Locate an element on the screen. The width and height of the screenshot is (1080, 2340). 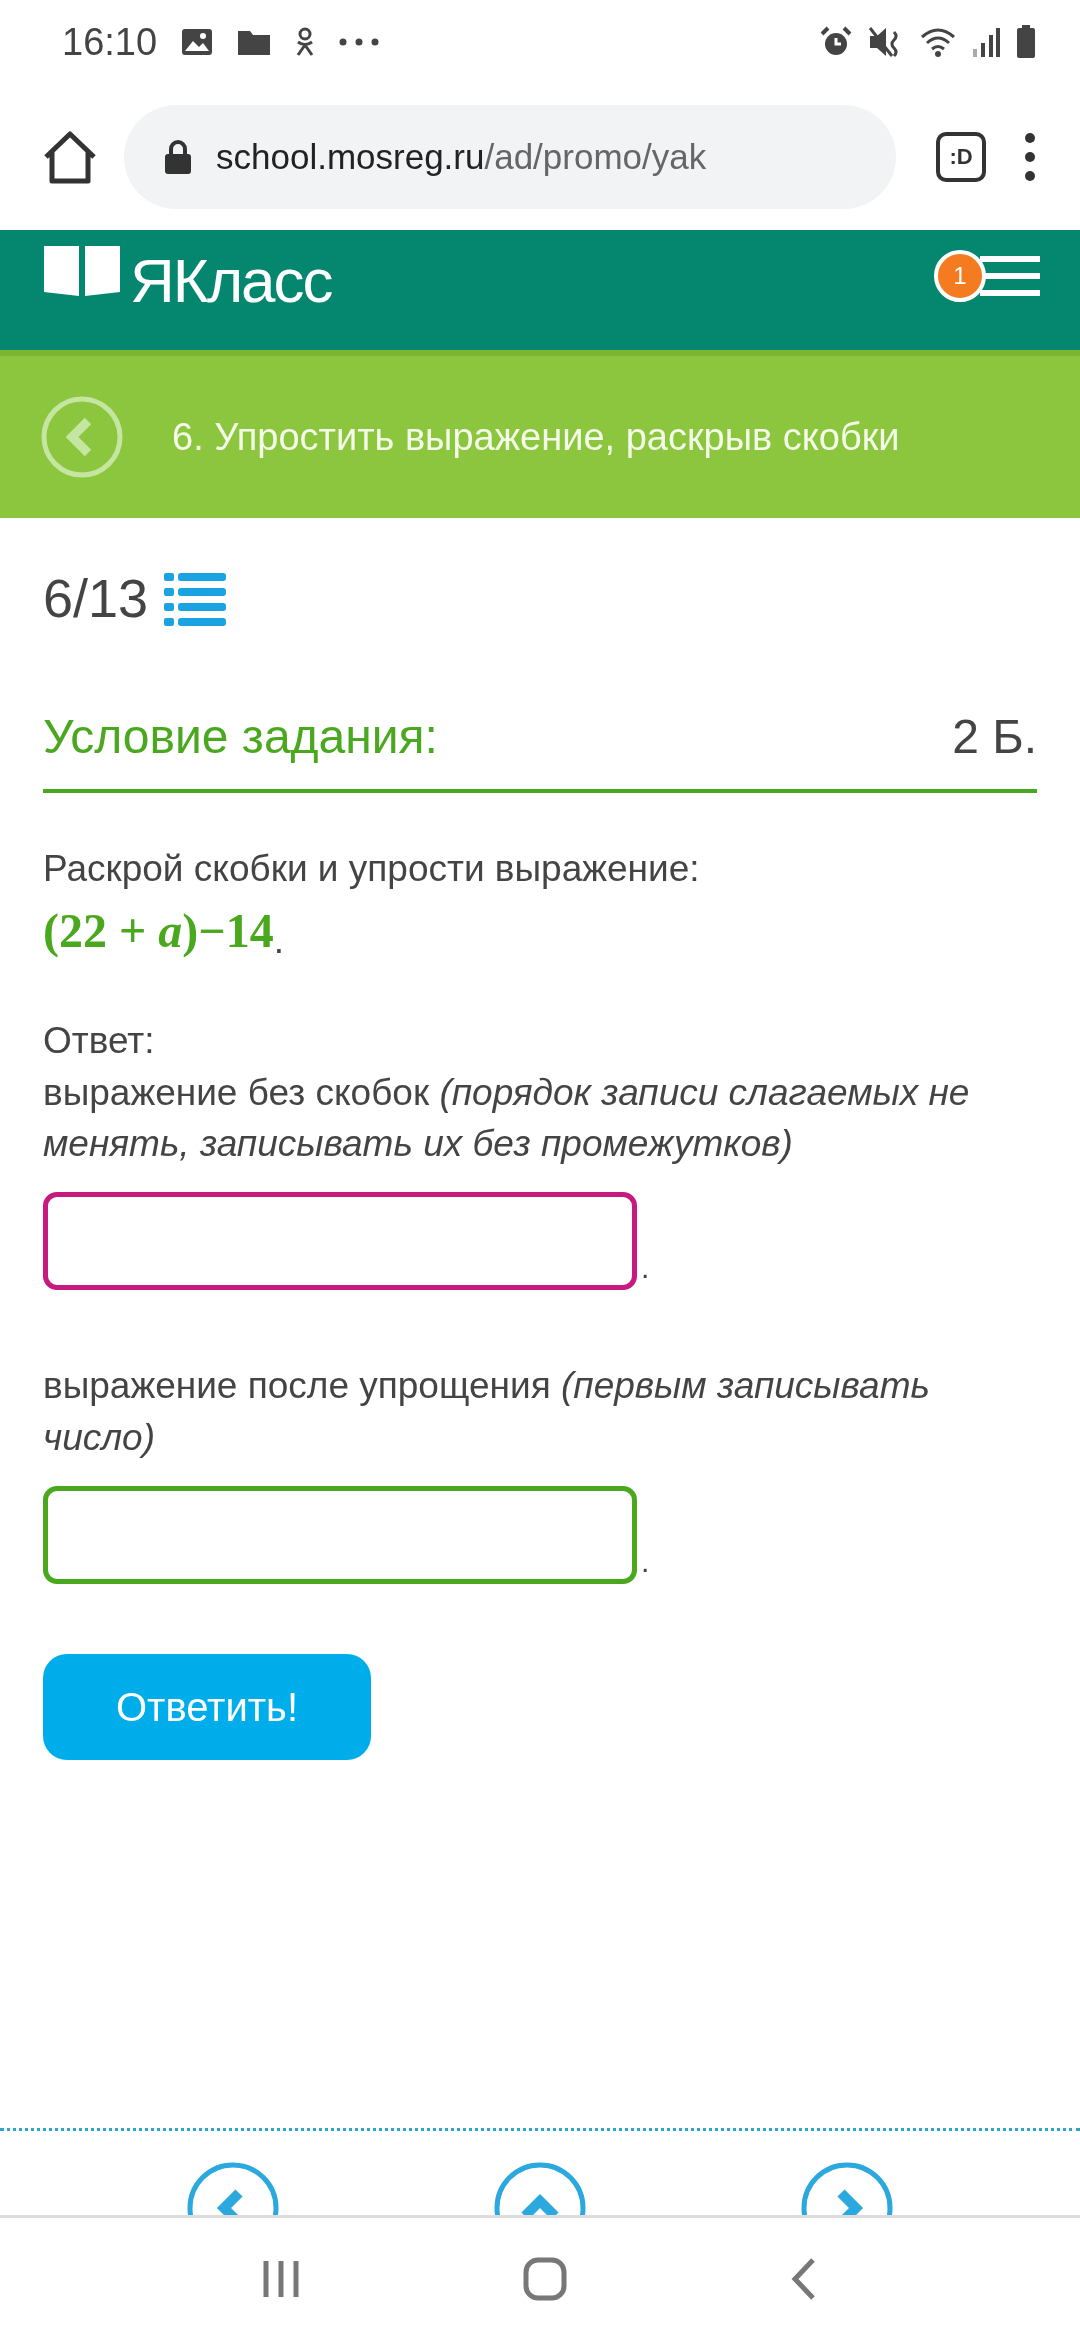
answer-label: Ответ: is located at coordinates (99, 1040).